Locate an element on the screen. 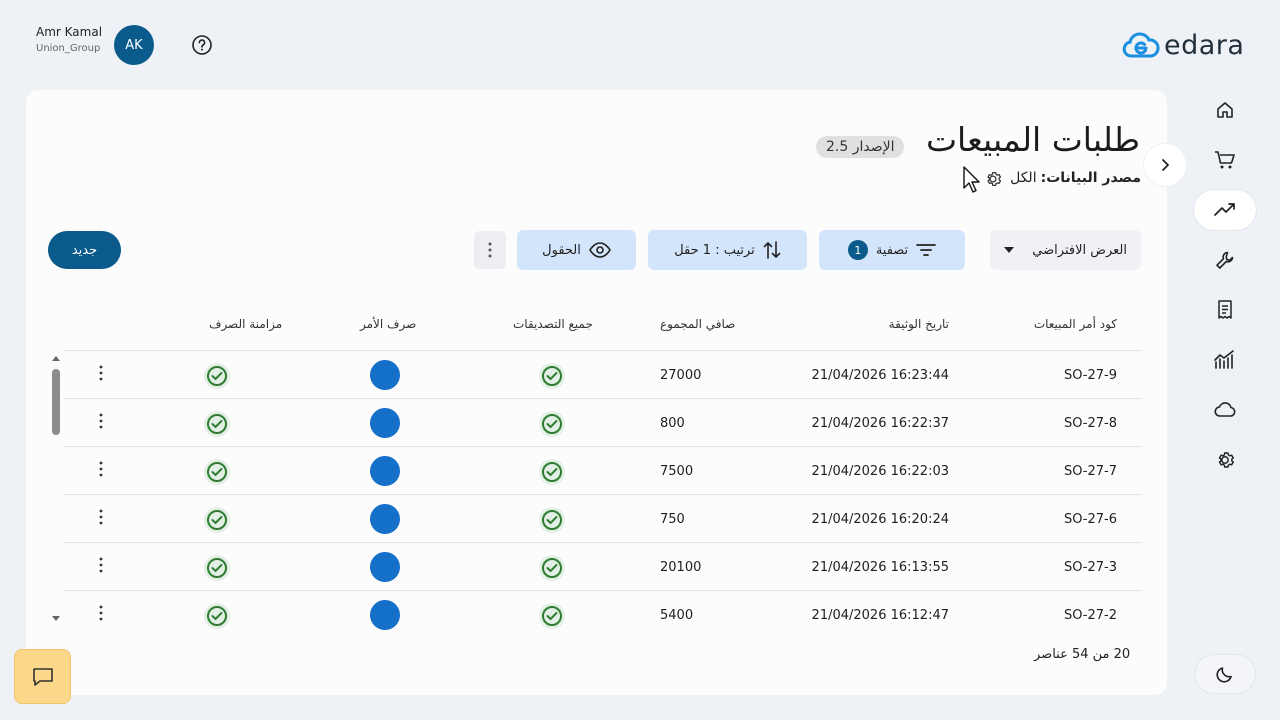 This screenshot has width=1280, height=720. sort-button: ترتيب : 1 حقل is located at coordinates (727, 250).